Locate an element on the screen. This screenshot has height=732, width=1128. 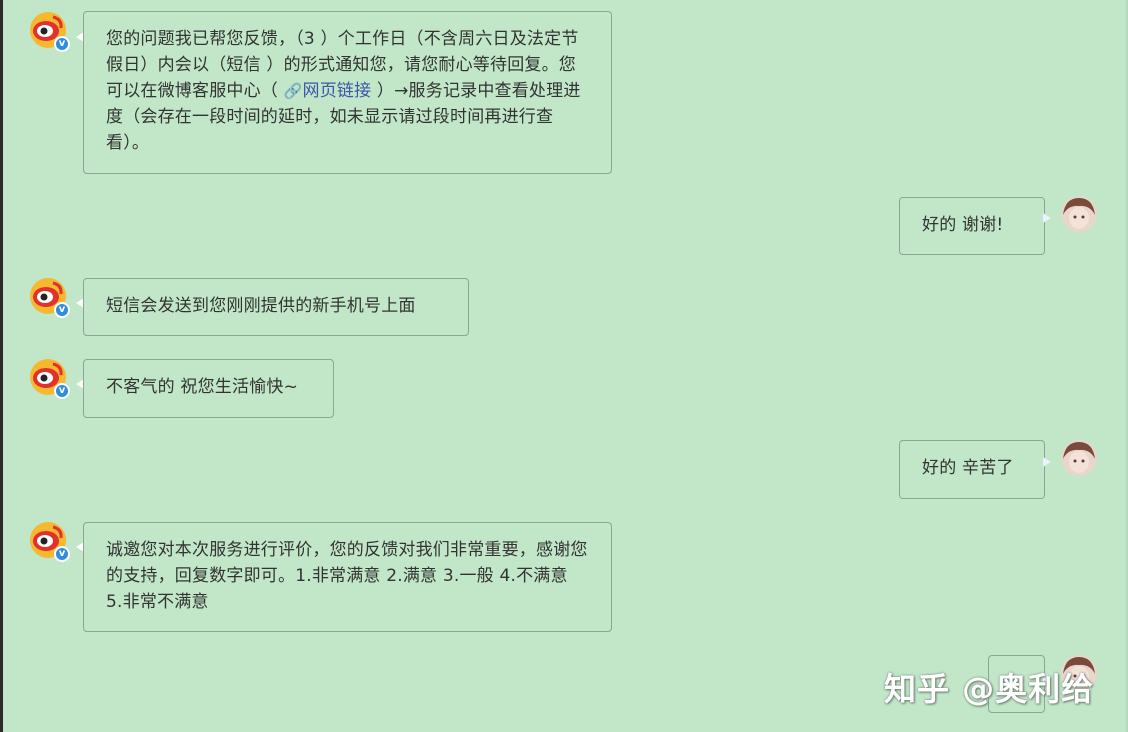
link-icon: 🔗 is located at coordinates (293, 91).